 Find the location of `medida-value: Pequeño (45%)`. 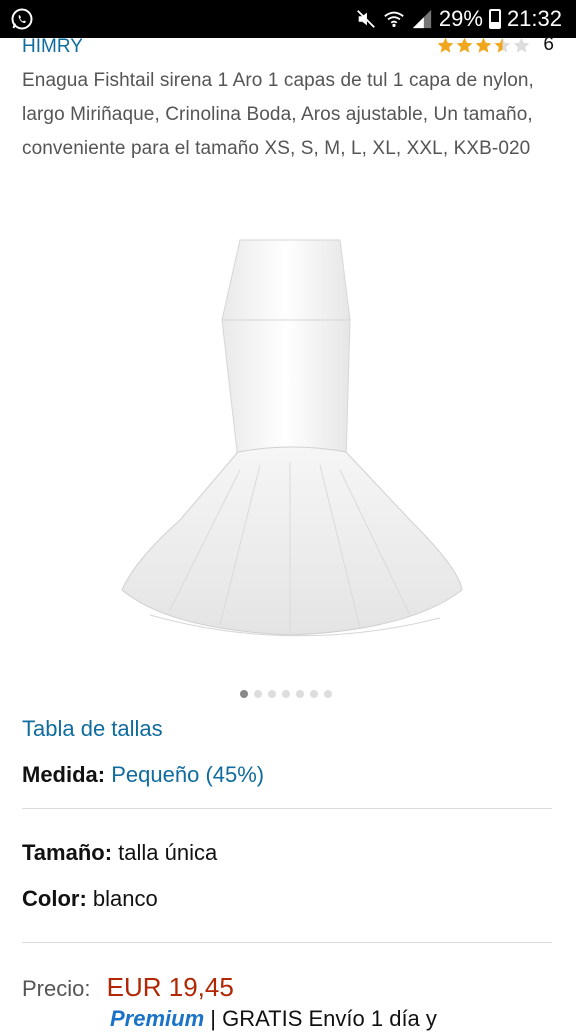

medida-value: Pequeño (45%) is located at coordinates (187, 774).